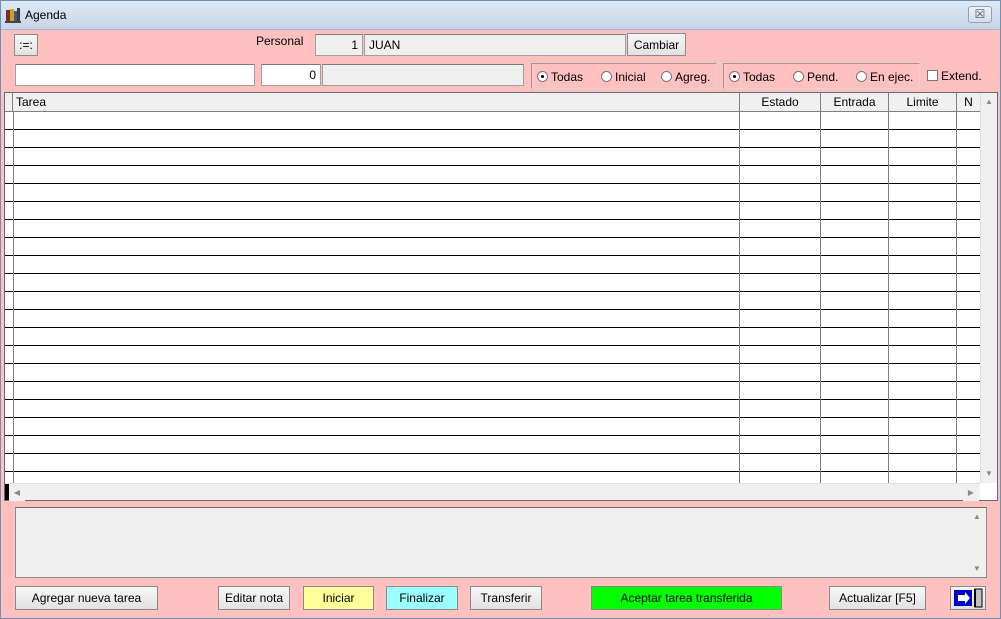 This screenshot has width=1001, height=619. Describe the element at coordinates (291, 75) in the screenshot. I see `number-field: 0` at that location.